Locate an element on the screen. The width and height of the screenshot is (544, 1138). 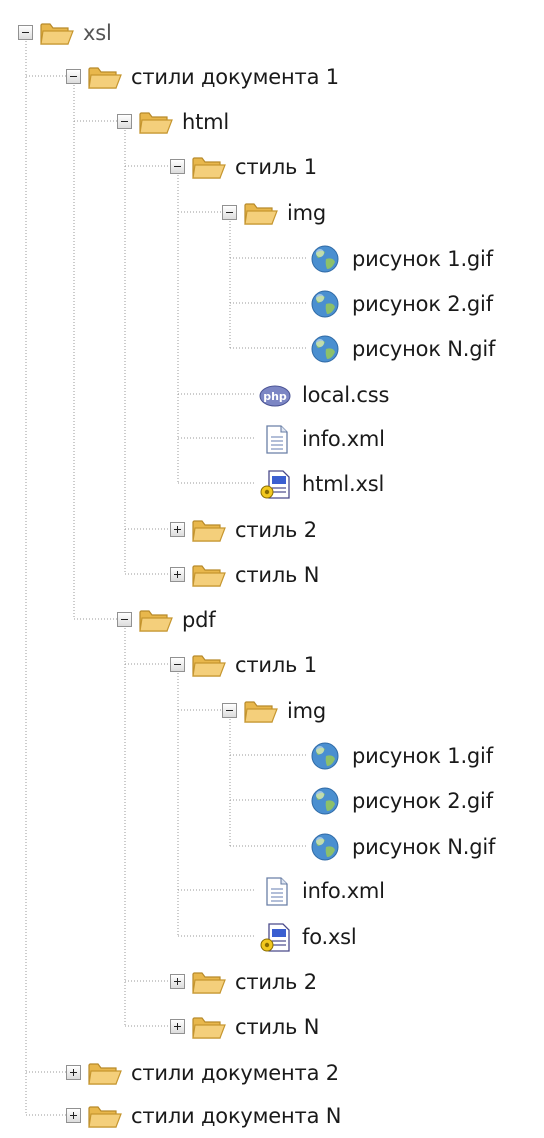
tree-file-item: html.xsl is located at coordinates (321, 483).